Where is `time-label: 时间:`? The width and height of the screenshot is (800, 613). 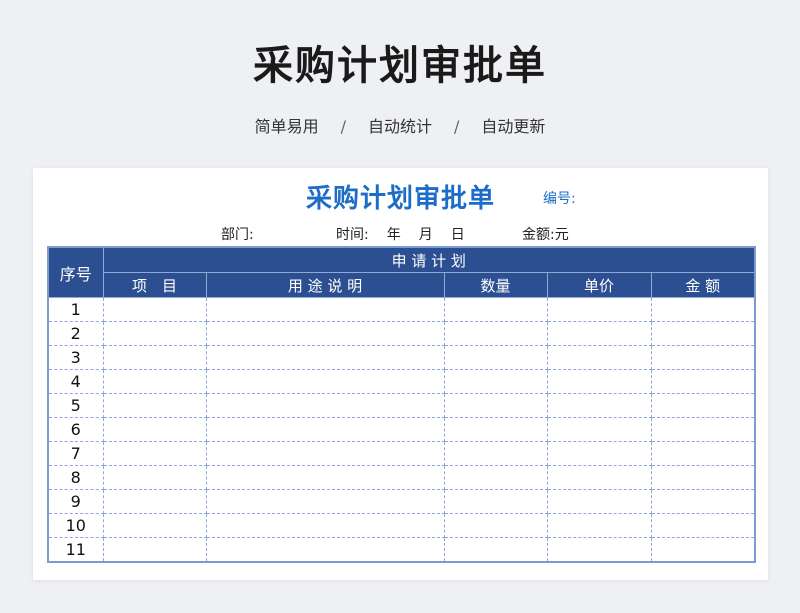
time-label: 时间: is located at coordinates (352, 235).